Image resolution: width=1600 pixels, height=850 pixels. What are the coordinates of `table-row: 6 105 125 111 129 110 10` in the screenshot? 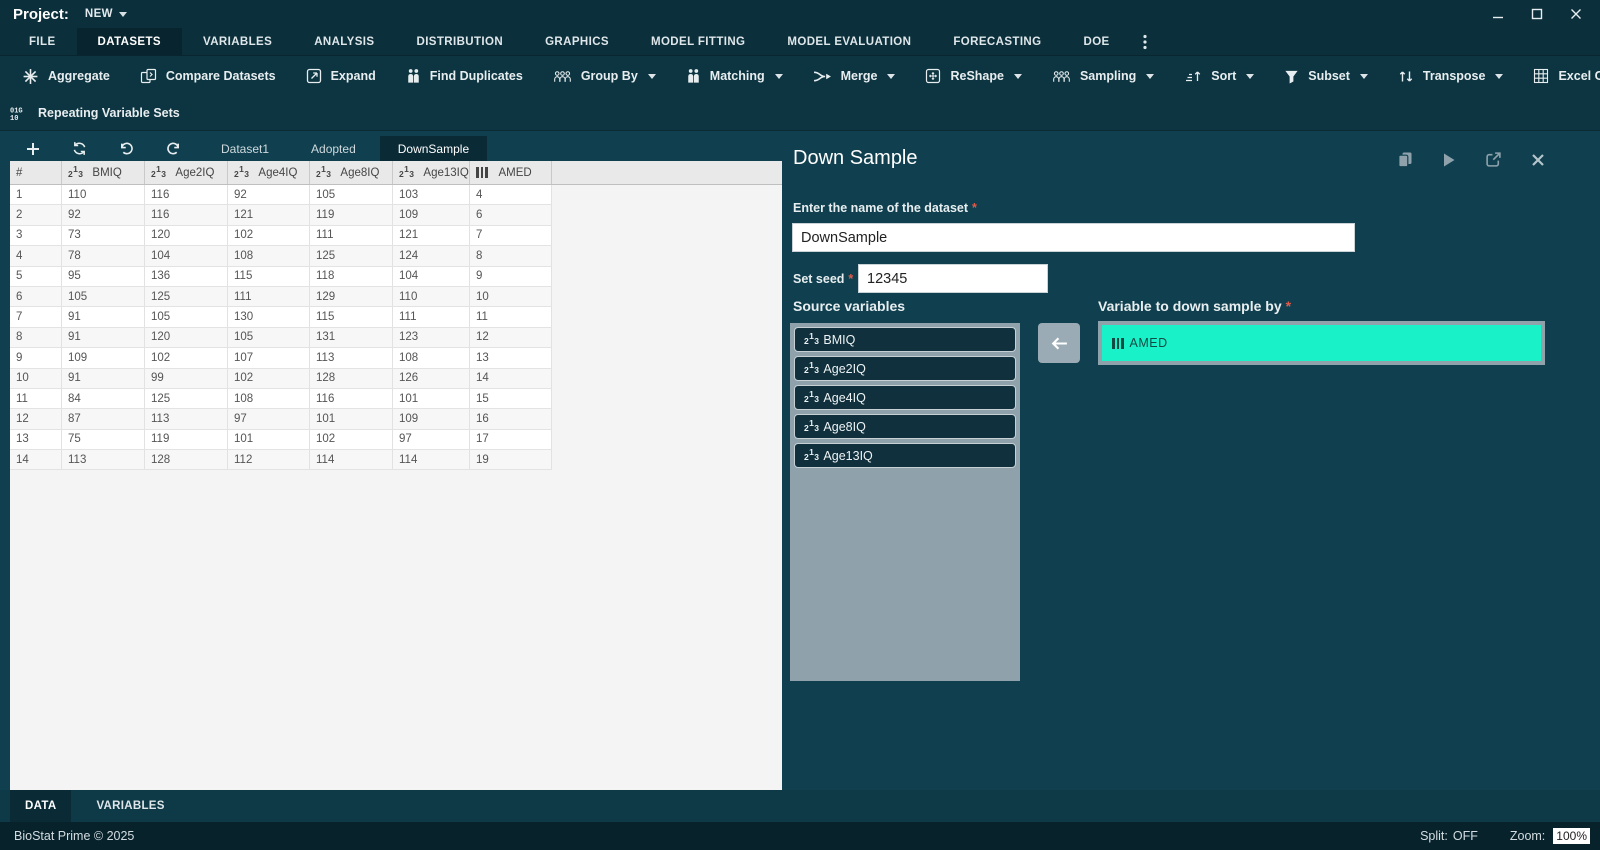 It's located at (281, 297).